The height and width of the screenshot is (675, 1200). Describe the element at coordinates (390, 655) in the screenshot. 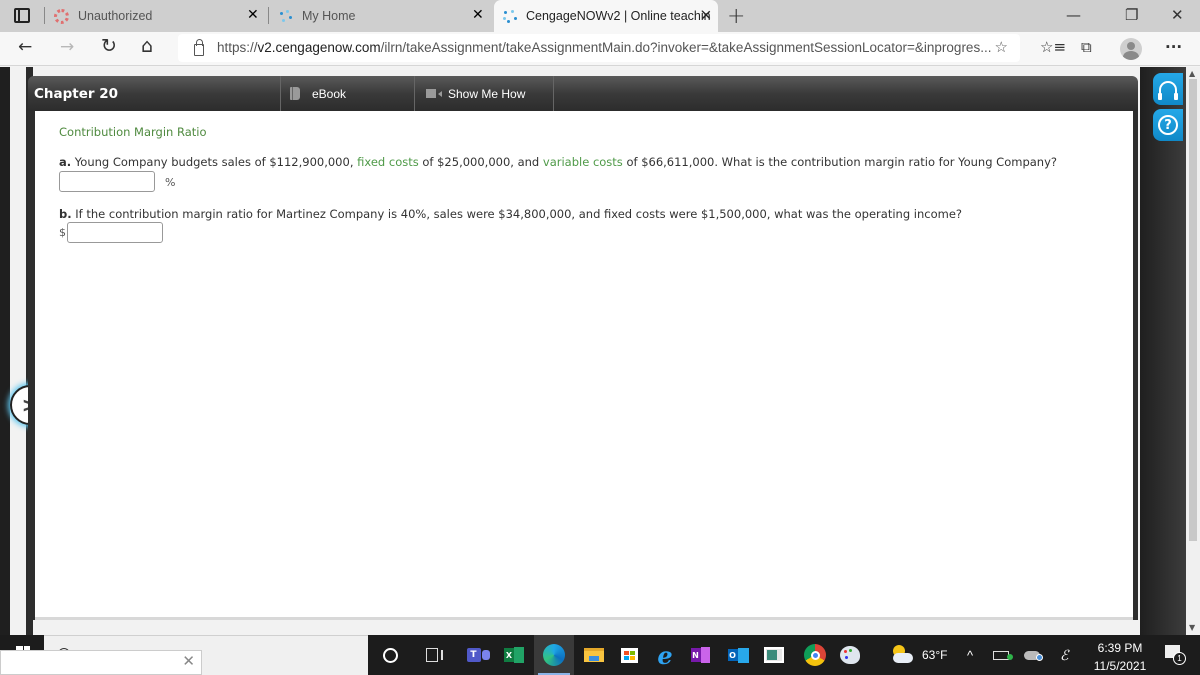

I see `cortana-icon` at that location.